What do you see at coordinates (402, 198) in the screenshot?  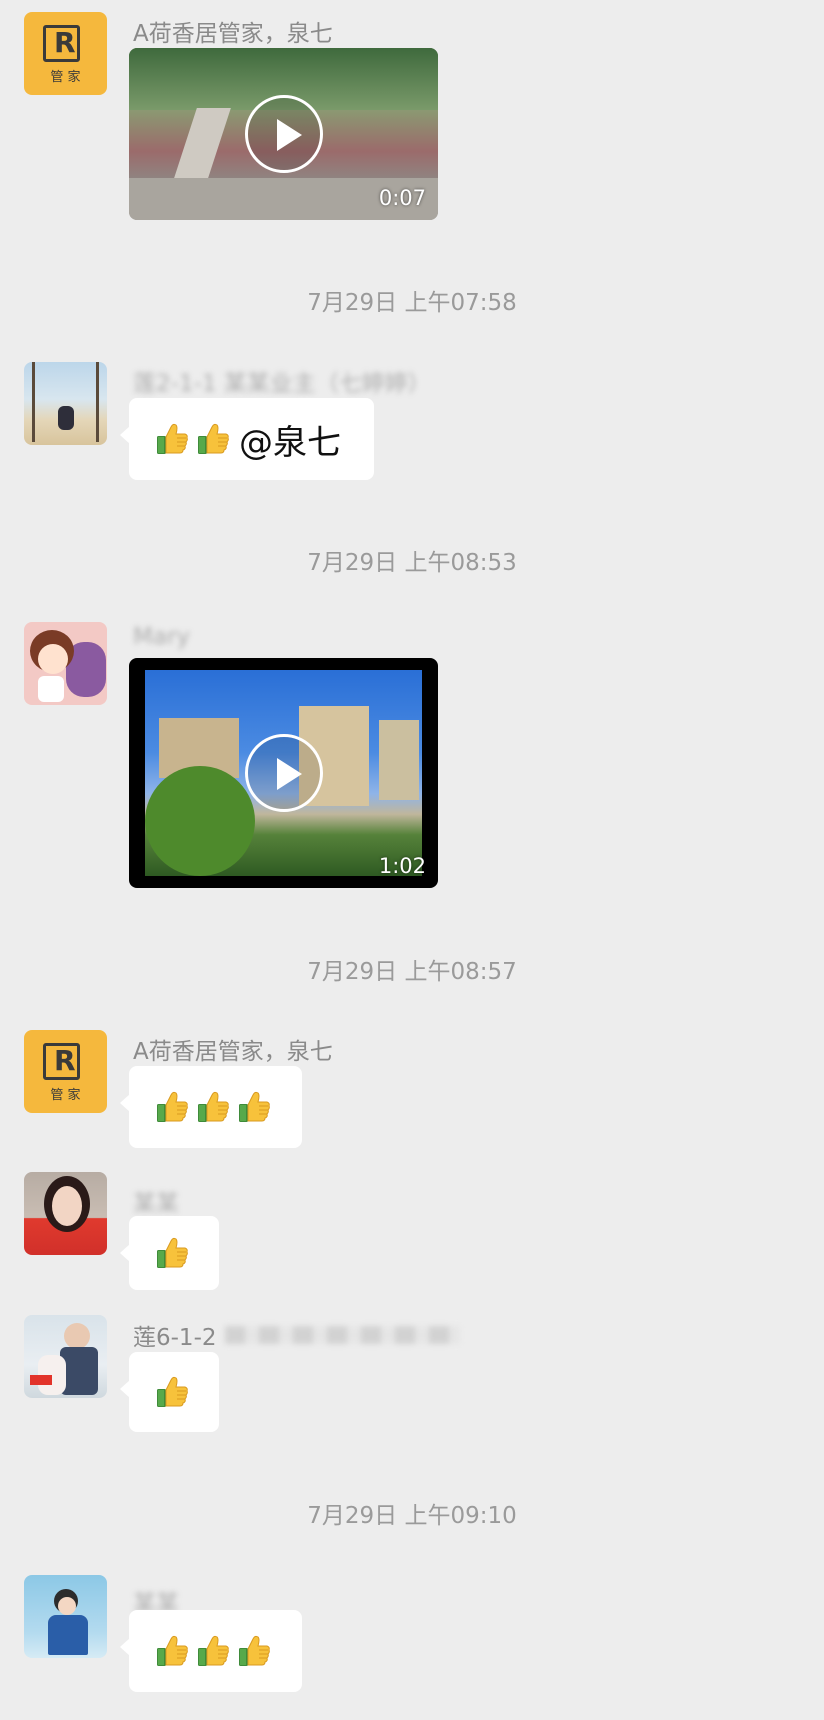 I see `video-duration: 0:07` at bounding box center [402, 198].